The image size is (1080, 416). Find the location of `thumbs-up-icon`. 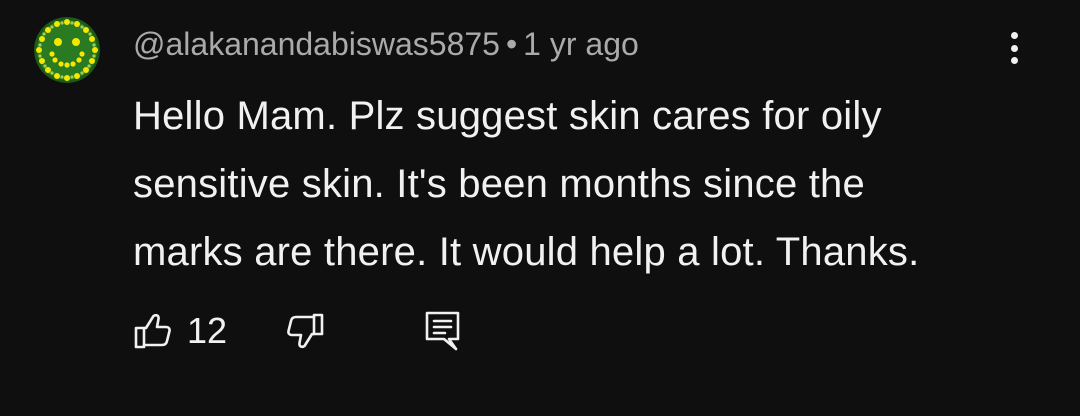

thumbs-up-icon is located at coordinates (152, 331).